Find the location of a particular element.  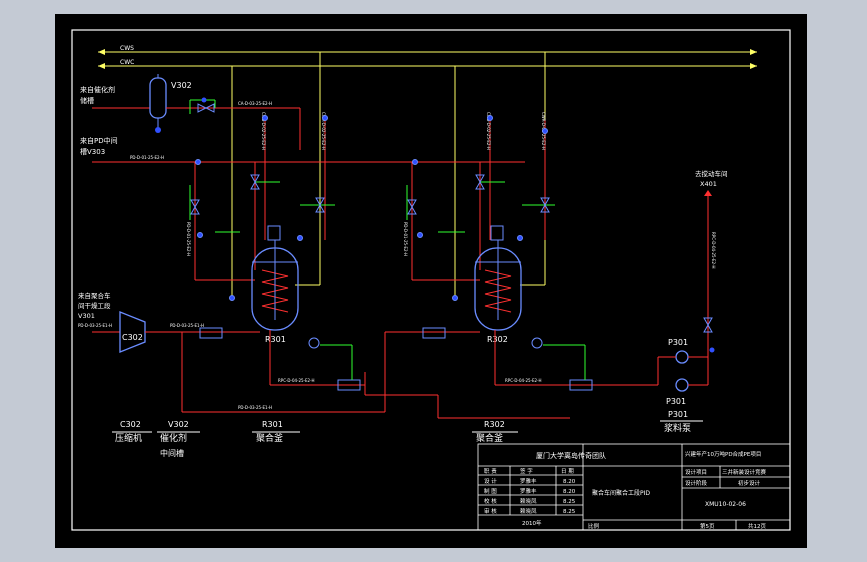

v-label-e: PD-D-01-25-E2-H is located at coordinates (188, 239).